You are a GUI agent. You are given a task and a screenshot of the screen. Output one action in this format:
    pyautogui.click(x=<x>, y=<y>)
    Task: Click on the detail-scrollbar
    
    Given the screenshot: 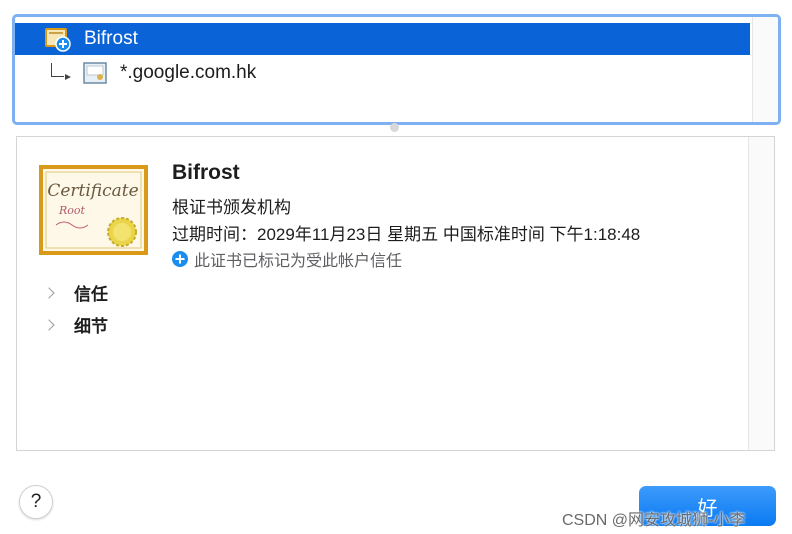 What is the action you would take?
    pyautogui.click(x=761, y=293)
    